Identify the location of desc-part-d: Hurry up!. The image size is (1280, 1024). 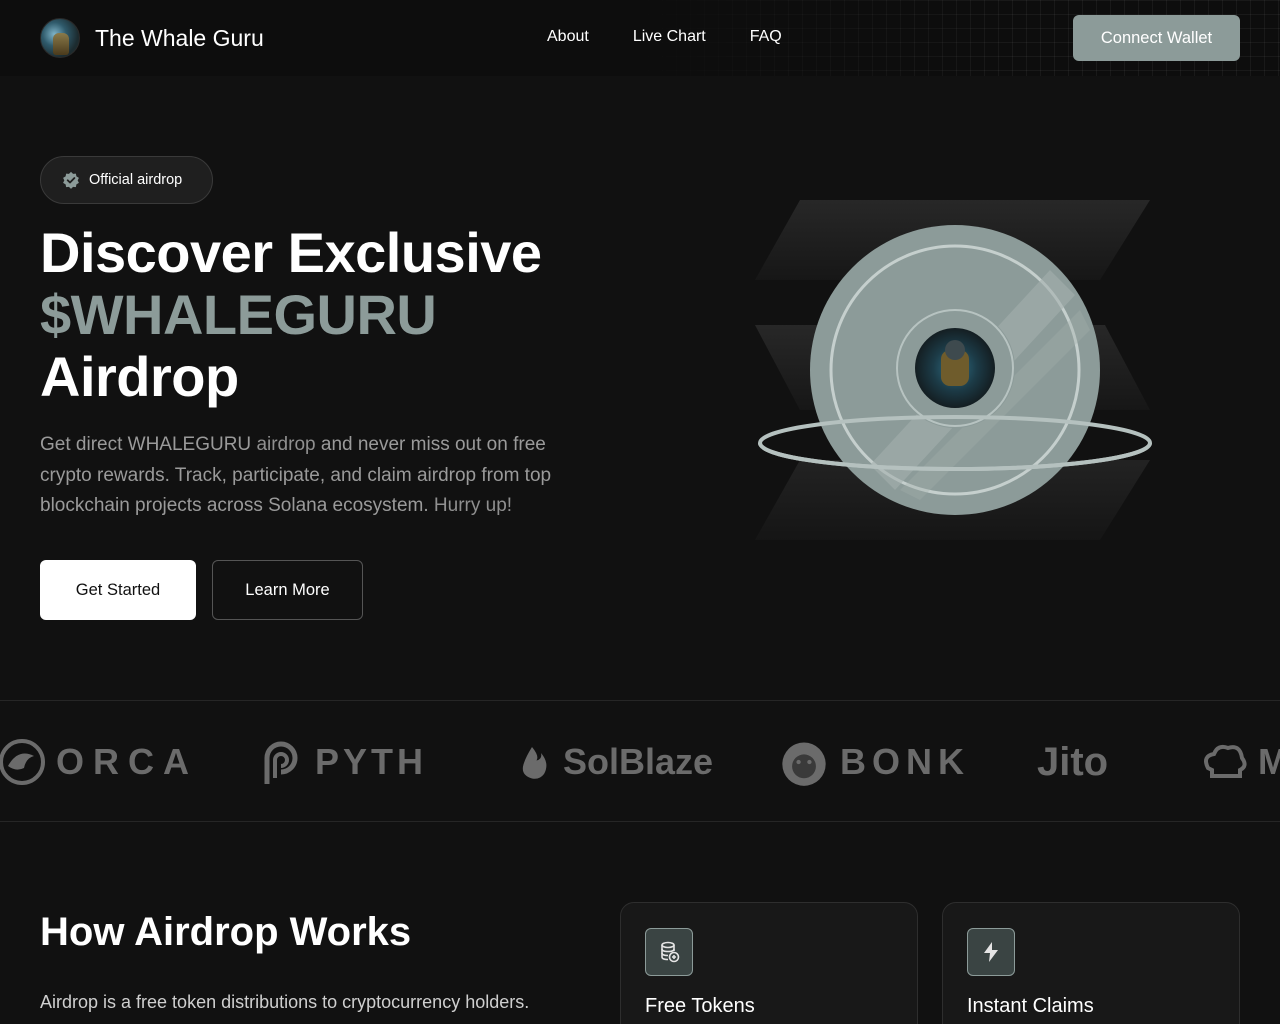
(473, 505).